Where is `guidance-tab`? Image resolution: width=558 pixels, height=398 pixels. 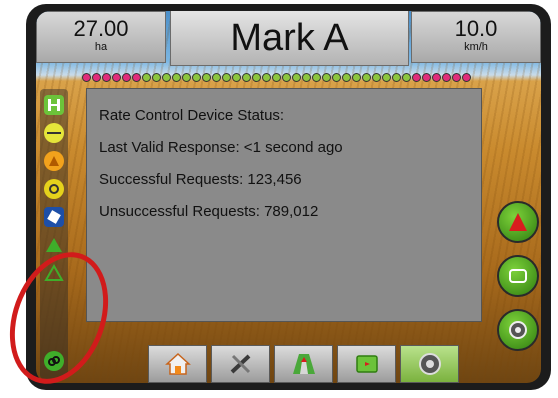 guidance-tab is located at coordinates (303, 364).